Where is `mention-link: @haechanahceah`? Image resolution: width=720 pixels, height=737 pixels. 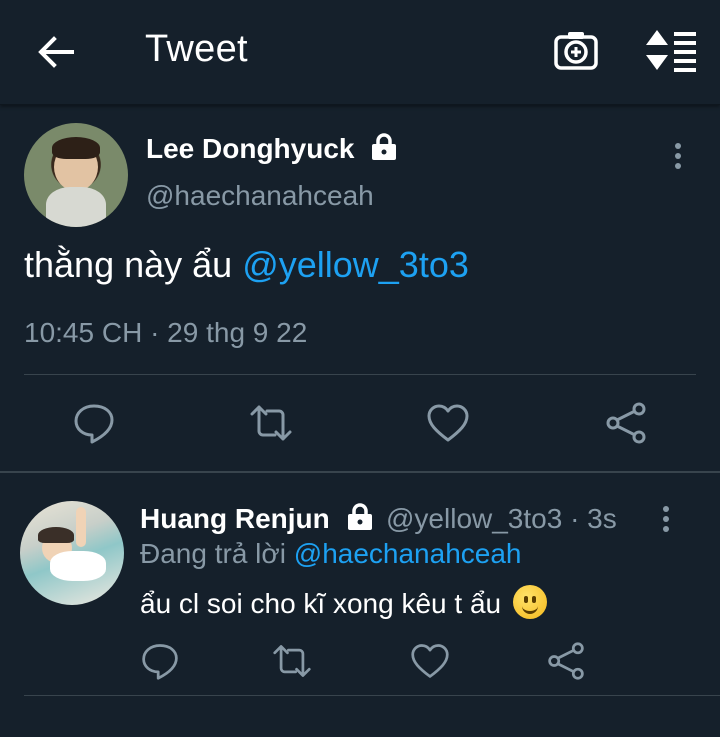
mention-link: @haechanahceah is located at coordinates (408, 553).